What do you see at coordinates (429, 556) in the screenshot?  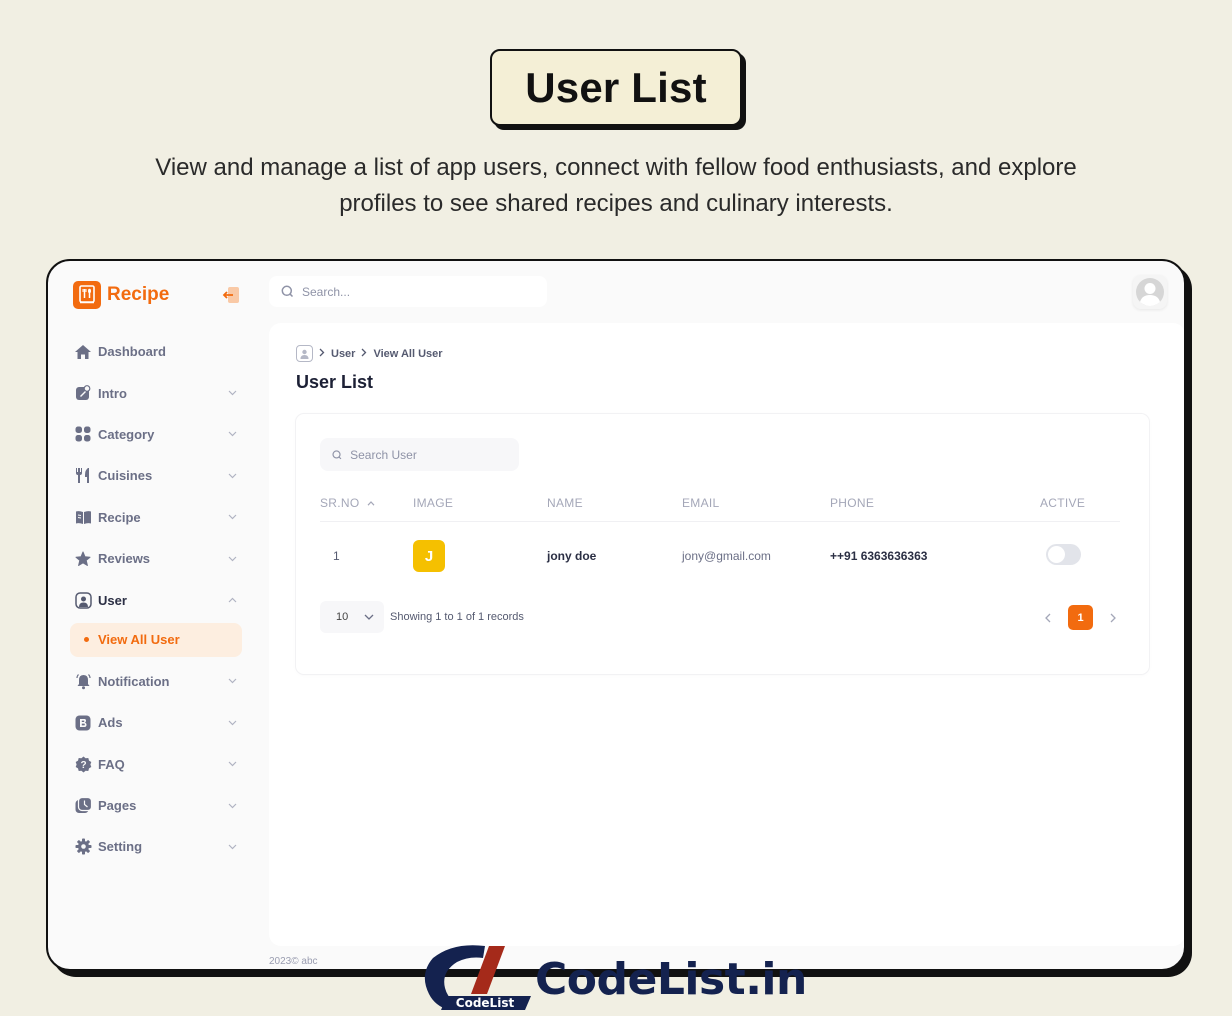 I see `user-avatar: J` at bounding box center [429, 556].